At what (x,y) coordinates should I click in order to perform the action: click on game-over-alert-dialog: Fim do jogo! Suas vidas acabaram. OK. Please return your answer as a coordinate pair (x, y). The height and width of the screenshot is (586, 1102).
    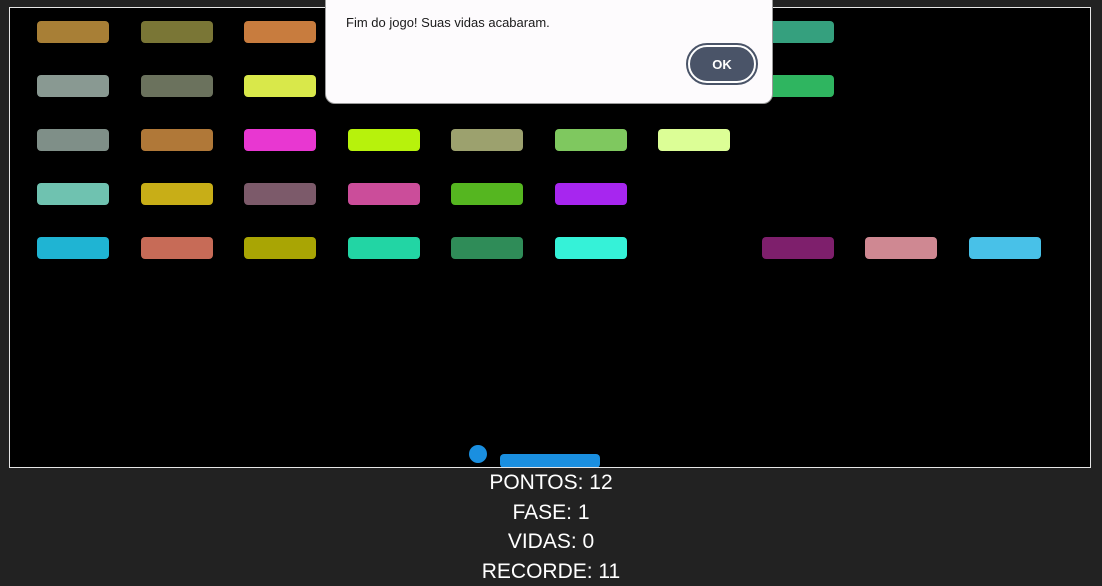
    Looking at the image, I should click on (549, 52).